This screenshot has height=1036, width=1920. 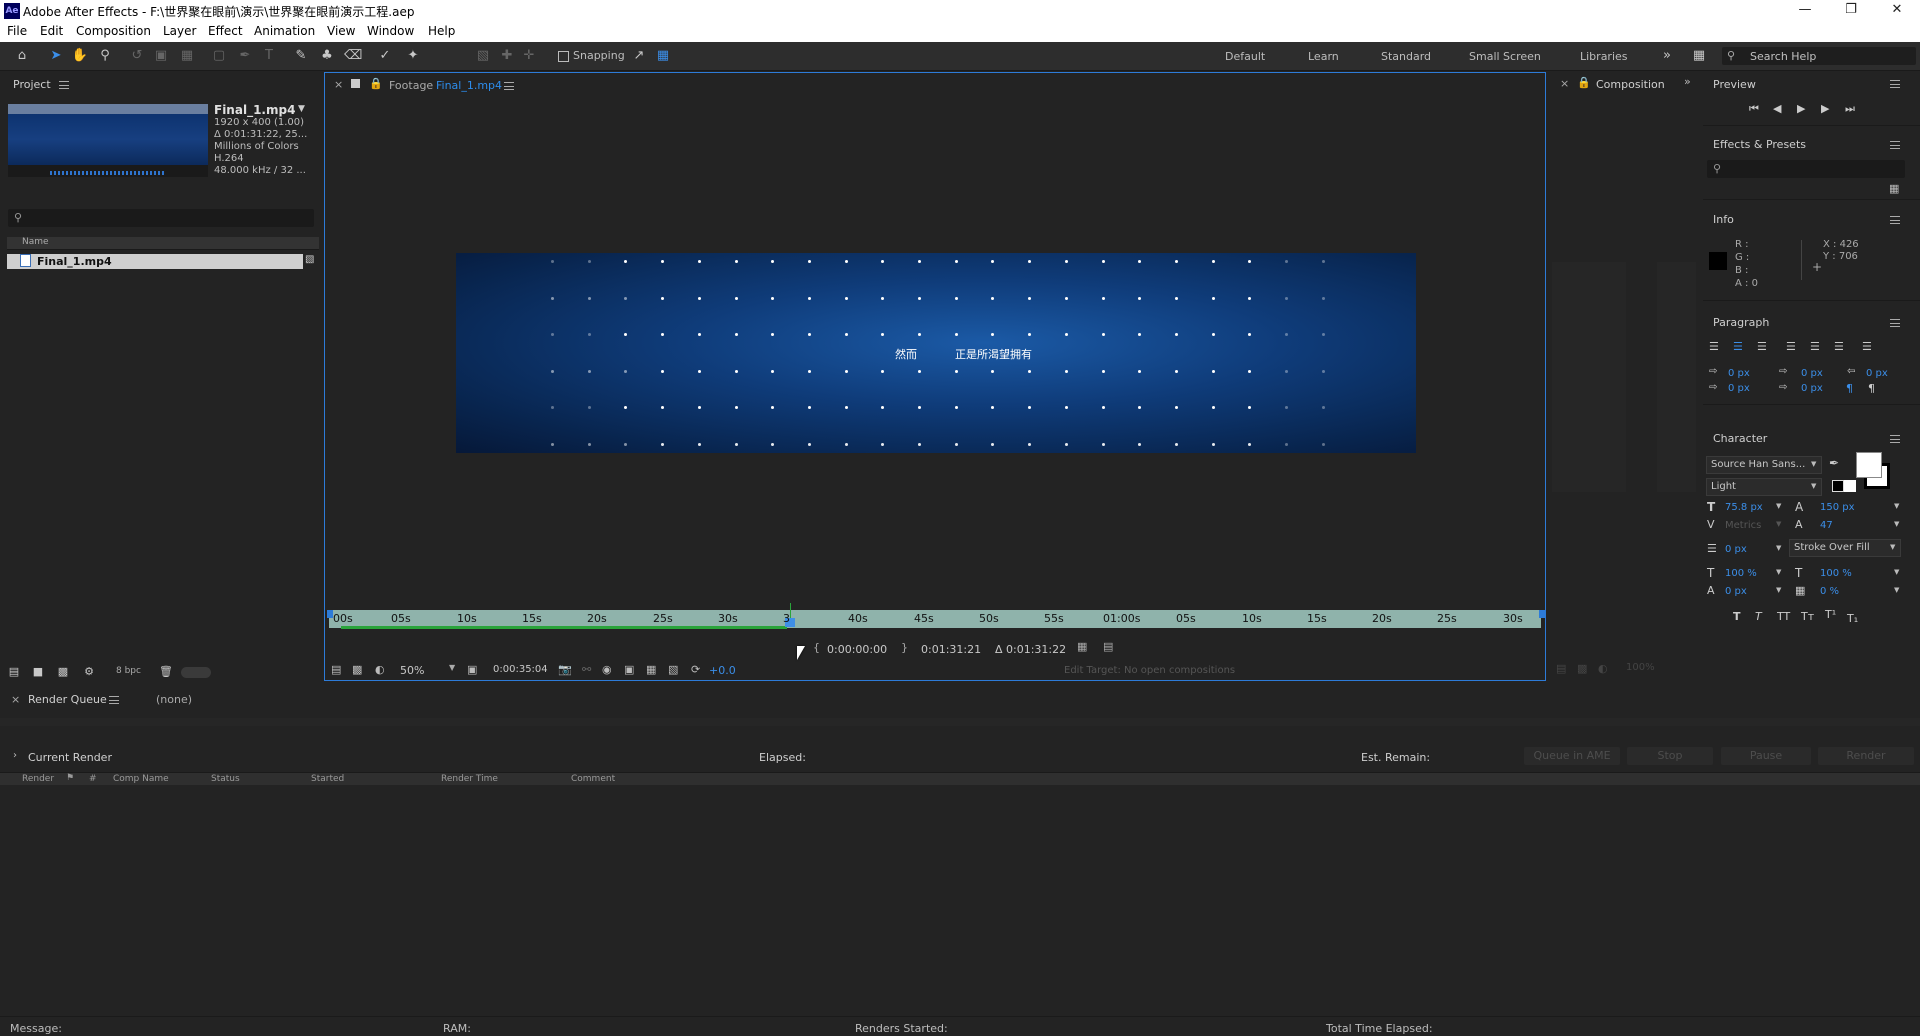 I want to click on project-search-input: ⚲, so click(x=161, y=218).